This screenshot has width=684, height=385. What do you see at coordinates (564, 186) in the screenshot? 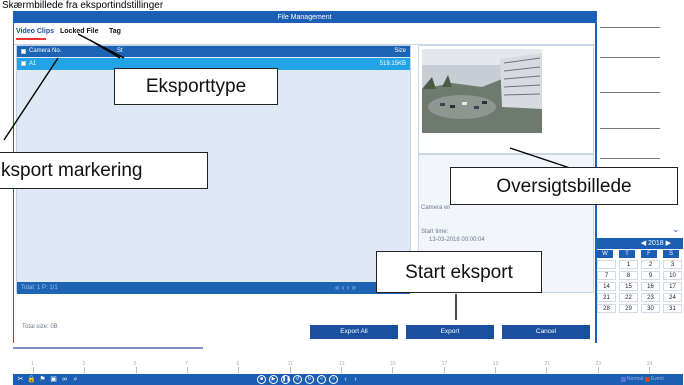
I see `callout-overview-image: Oversigtsbillede` at bounding box center [564, 186].